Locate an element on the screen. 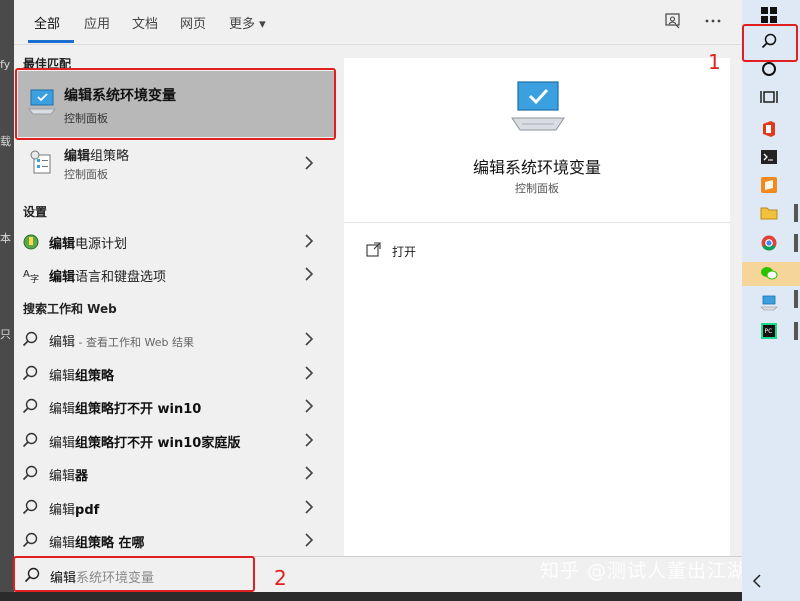  web-search-suggestion: 编辑组策略打不开 win10家庭版 is located at coordinates (174, 441).